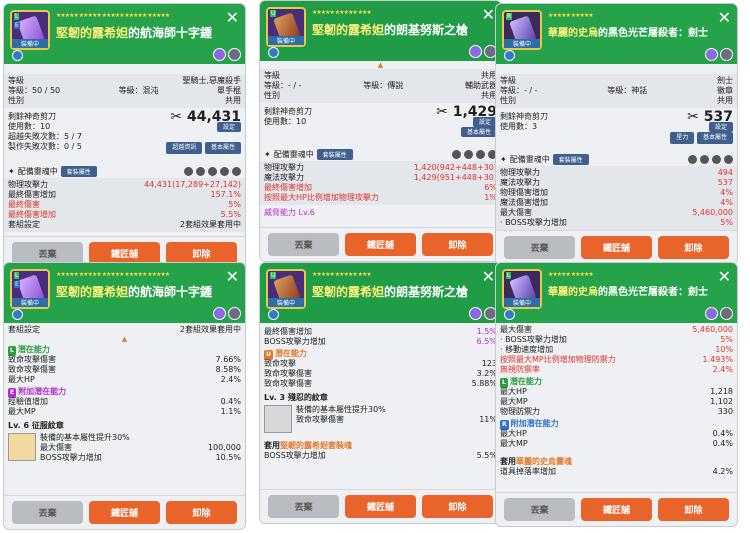  I want to click on potential-title: 威脅能力 Lv.6, so click(289, 212).